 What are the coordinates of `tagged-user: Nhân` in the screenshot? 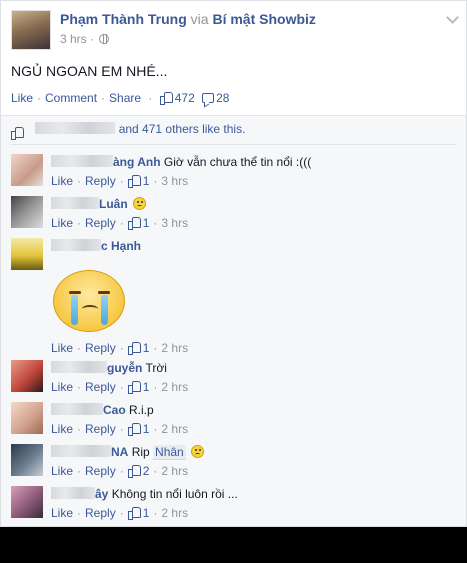 It's located at (169, 452).